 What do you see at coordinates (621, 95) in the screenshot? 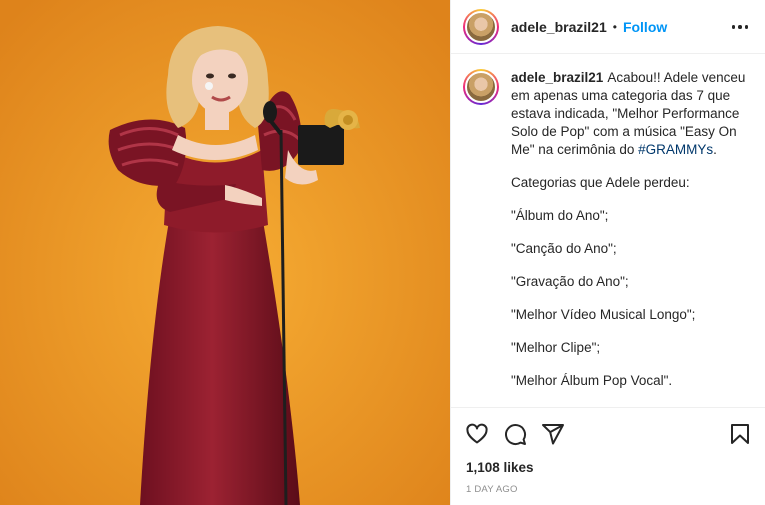
I see `caption-line: em apenas uma categoria das 7 que` at bounding box center [621, 95].